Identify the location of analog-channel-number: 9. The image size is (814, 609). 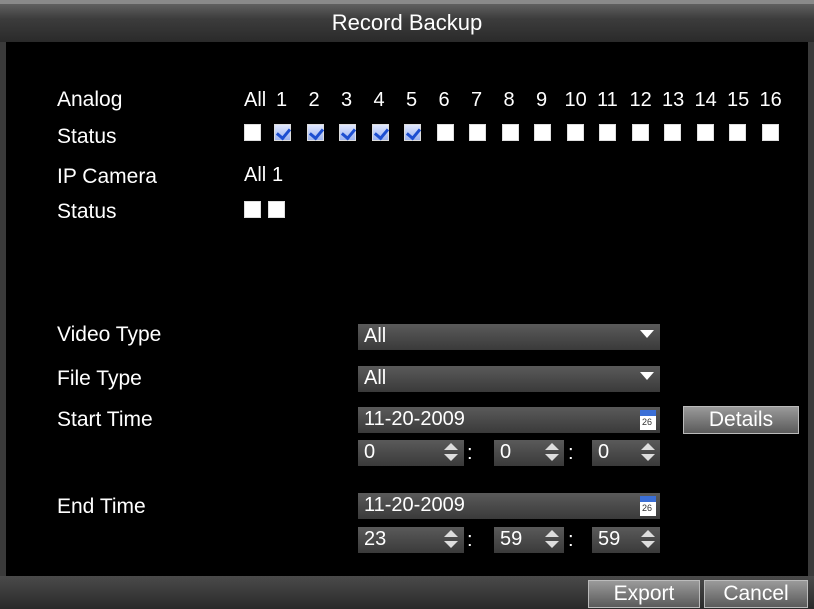
(542, 100).